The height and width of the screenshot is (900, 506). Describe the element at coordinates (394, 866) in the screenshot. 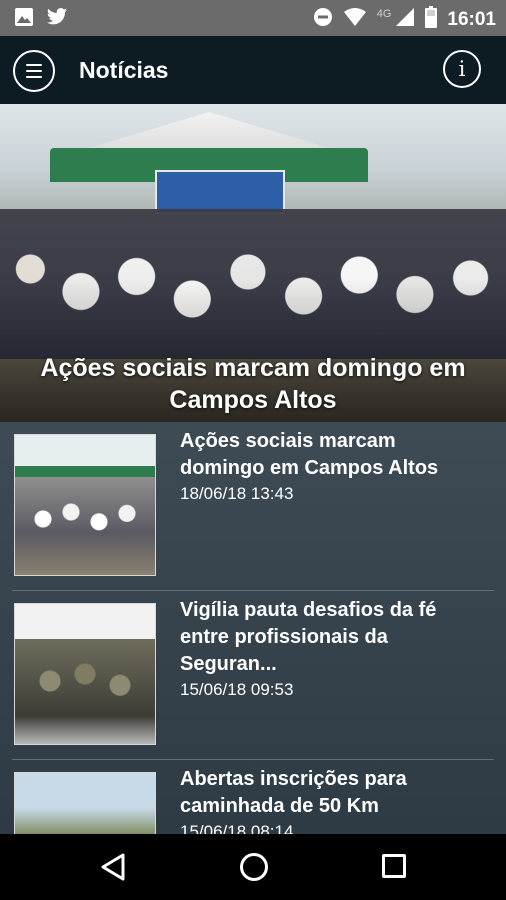

I see `recents-icon` at that location.